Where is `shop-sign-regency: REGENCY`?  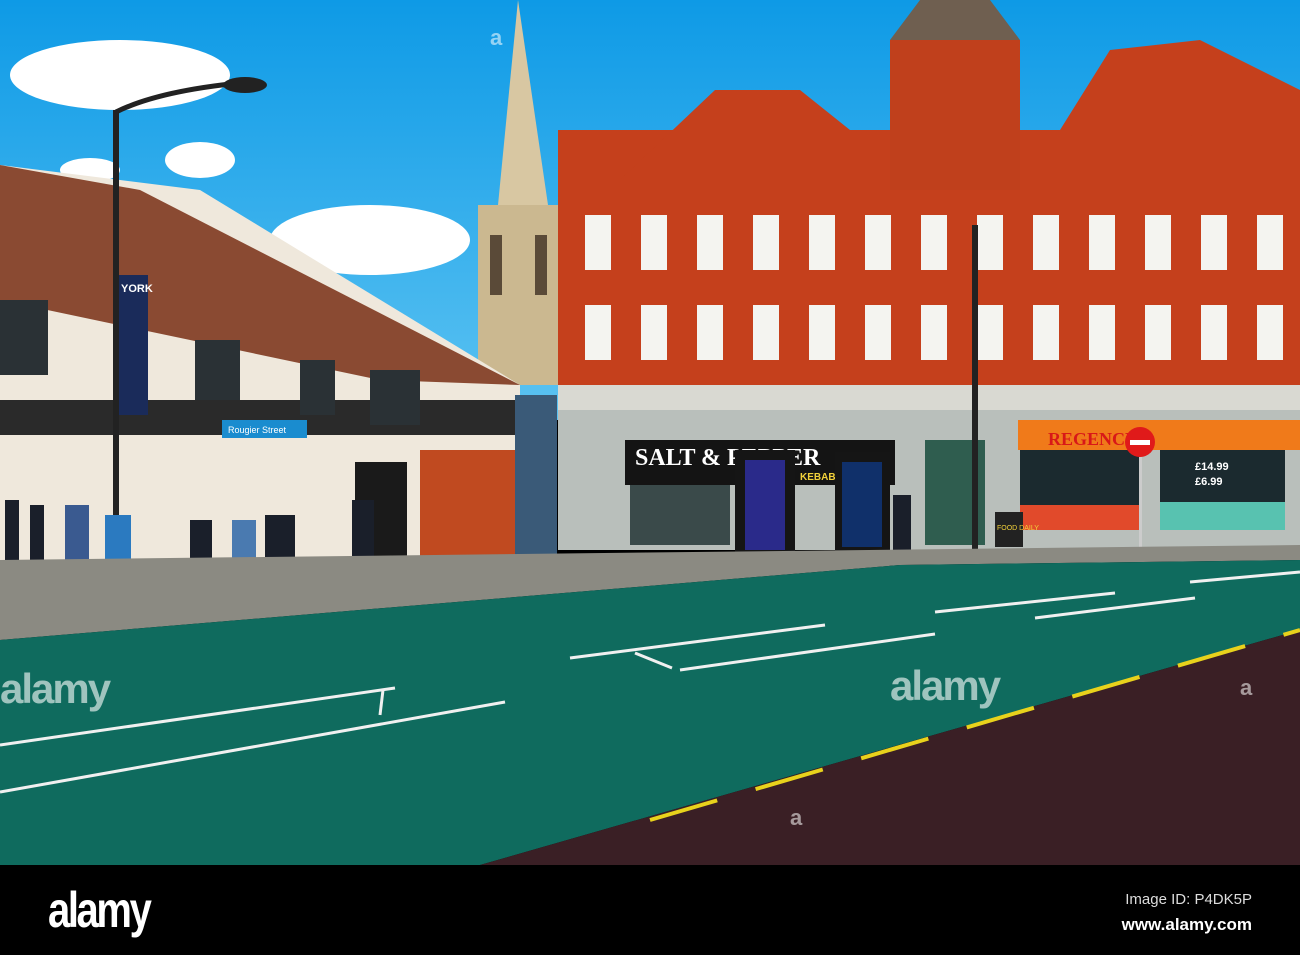 shop-sign-regency: REGENCY is located at coordinates (1093, 439).